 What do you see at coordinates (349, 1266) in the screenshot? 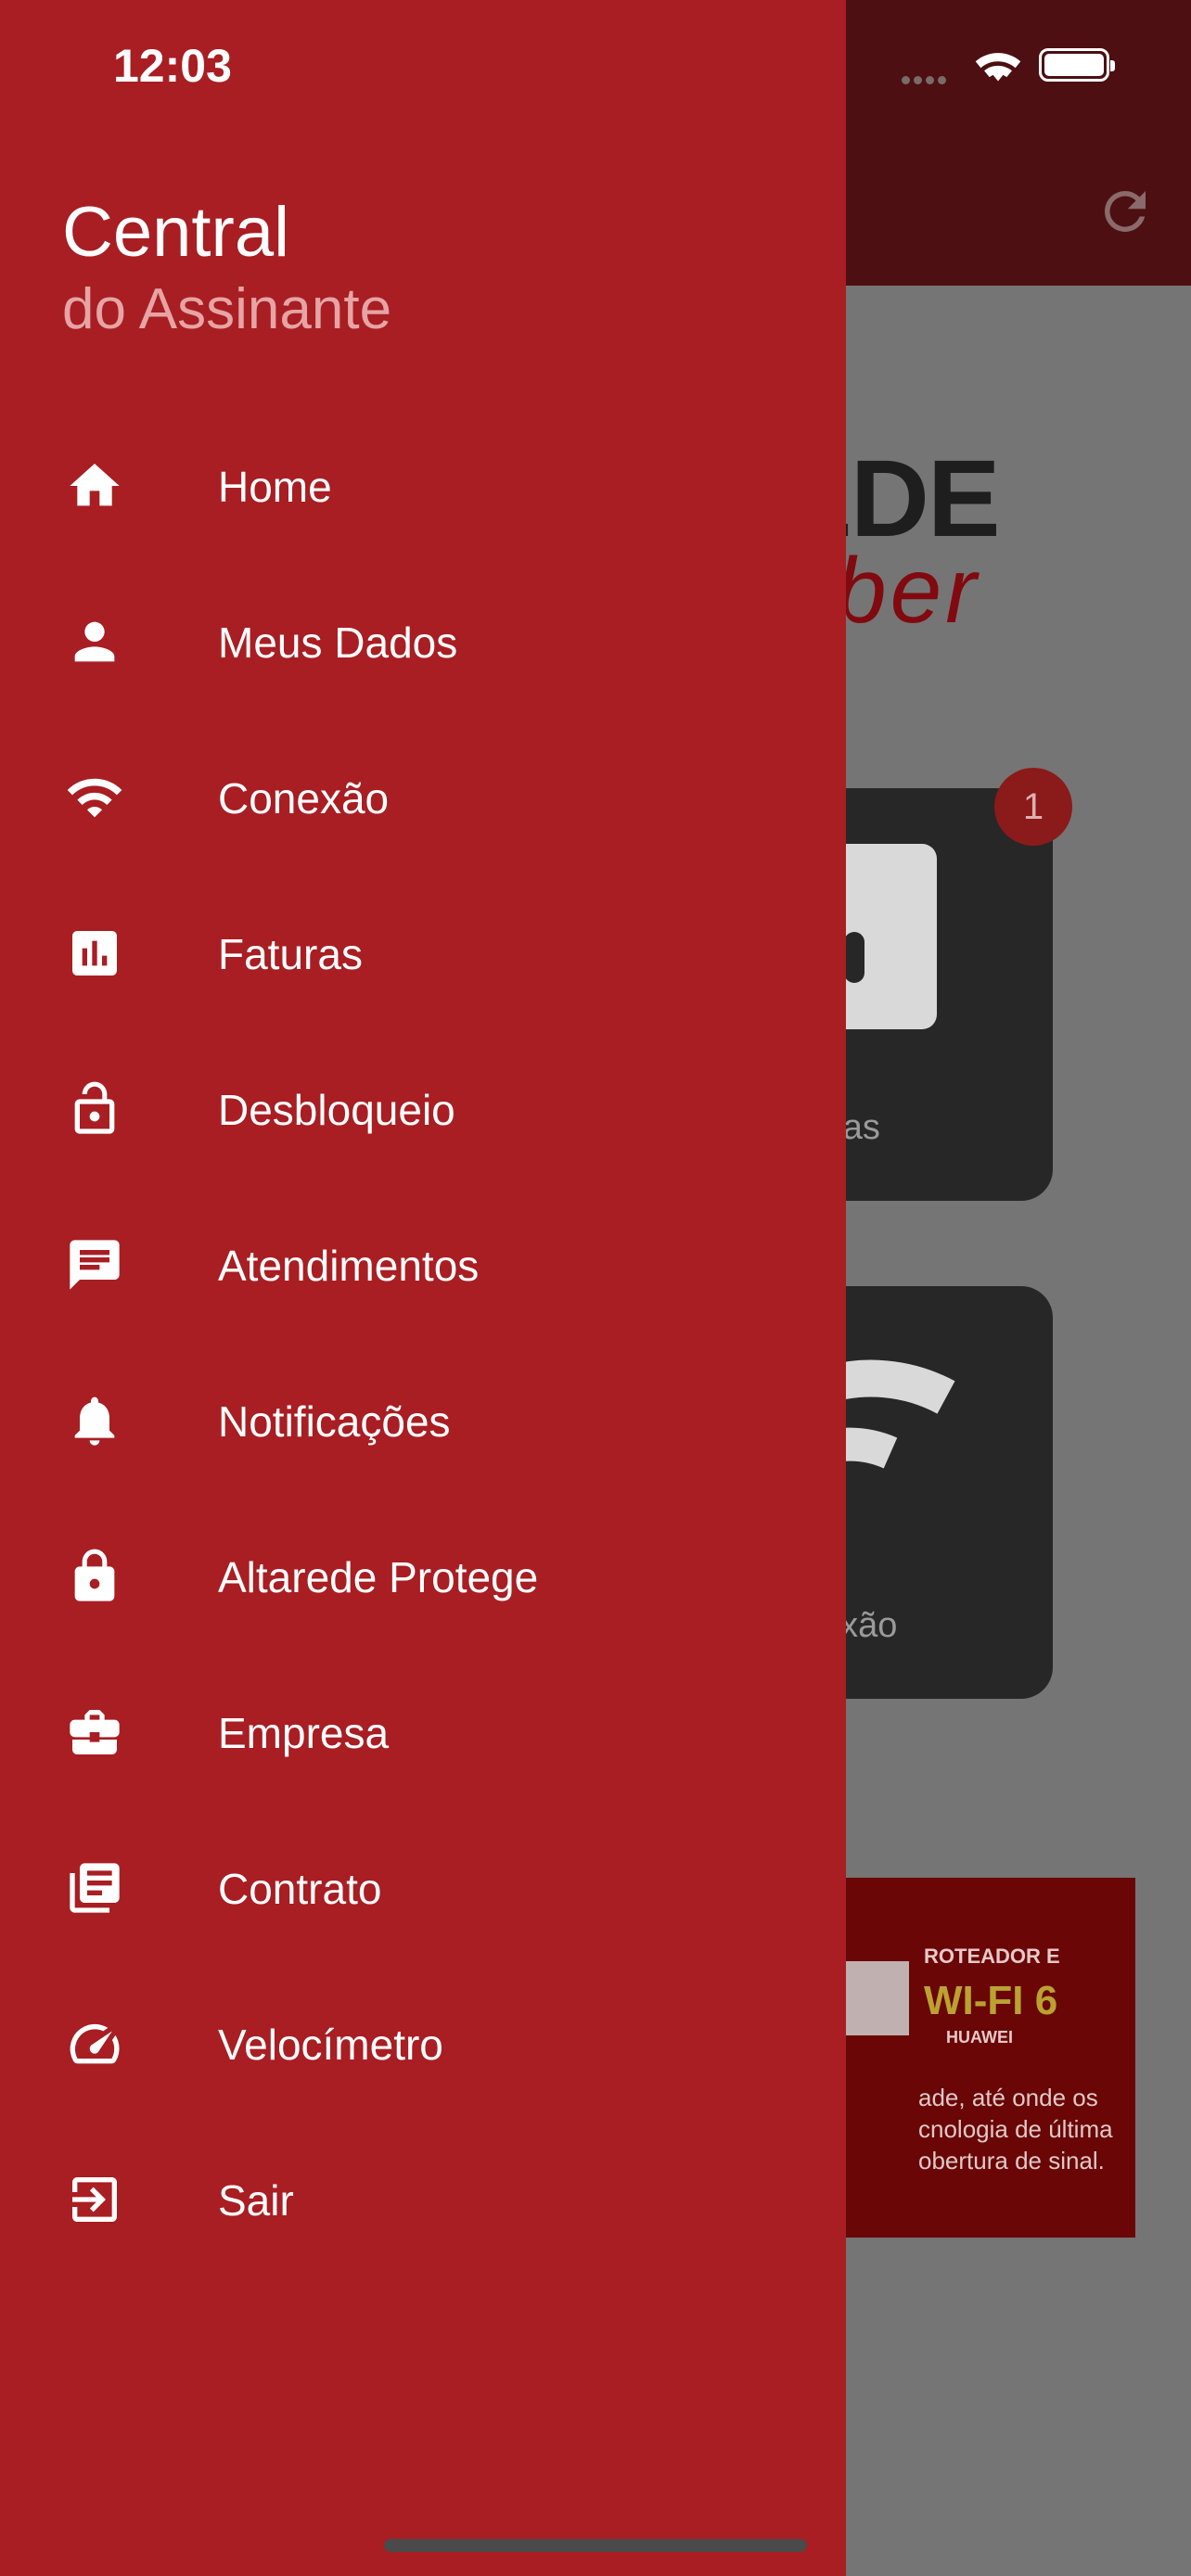
I see `menu-item-label: Atendimentos` at bounding box center [349, 1266].